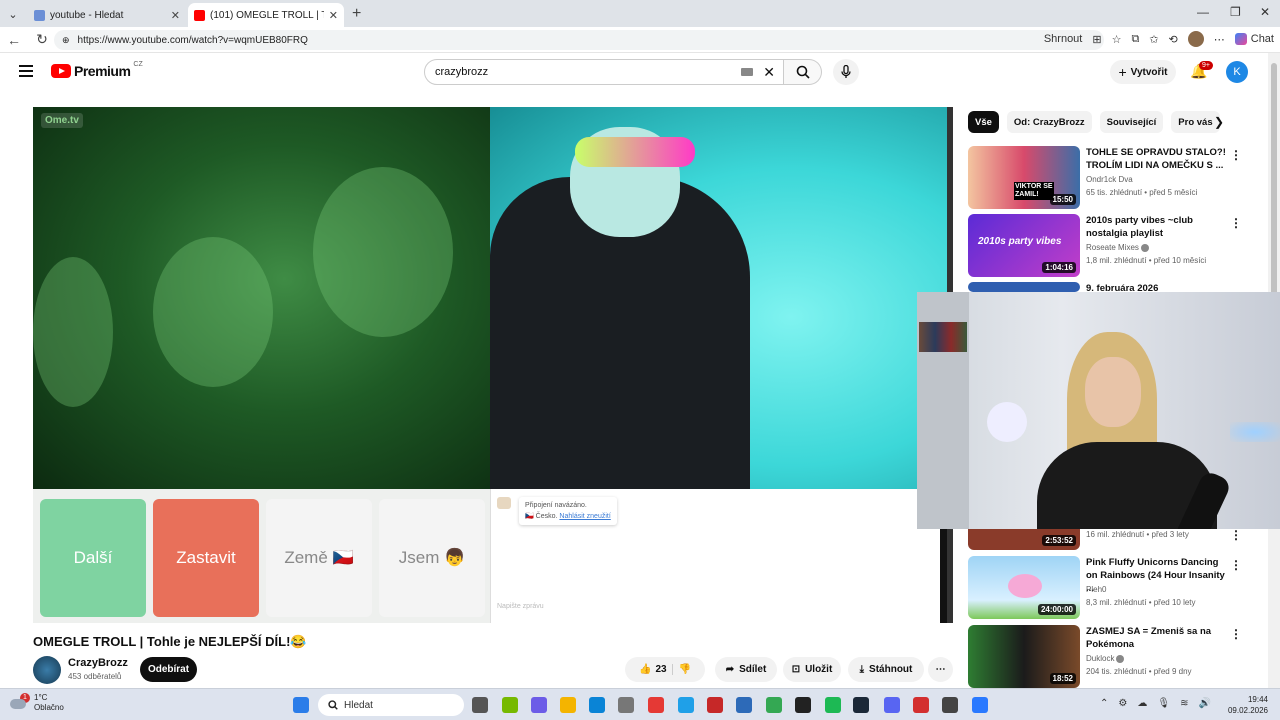 Image resolution: width=1280 pixels, height=720 pixels. I want to click on mic-tray-icon: 🎙, so click(1163, 703).